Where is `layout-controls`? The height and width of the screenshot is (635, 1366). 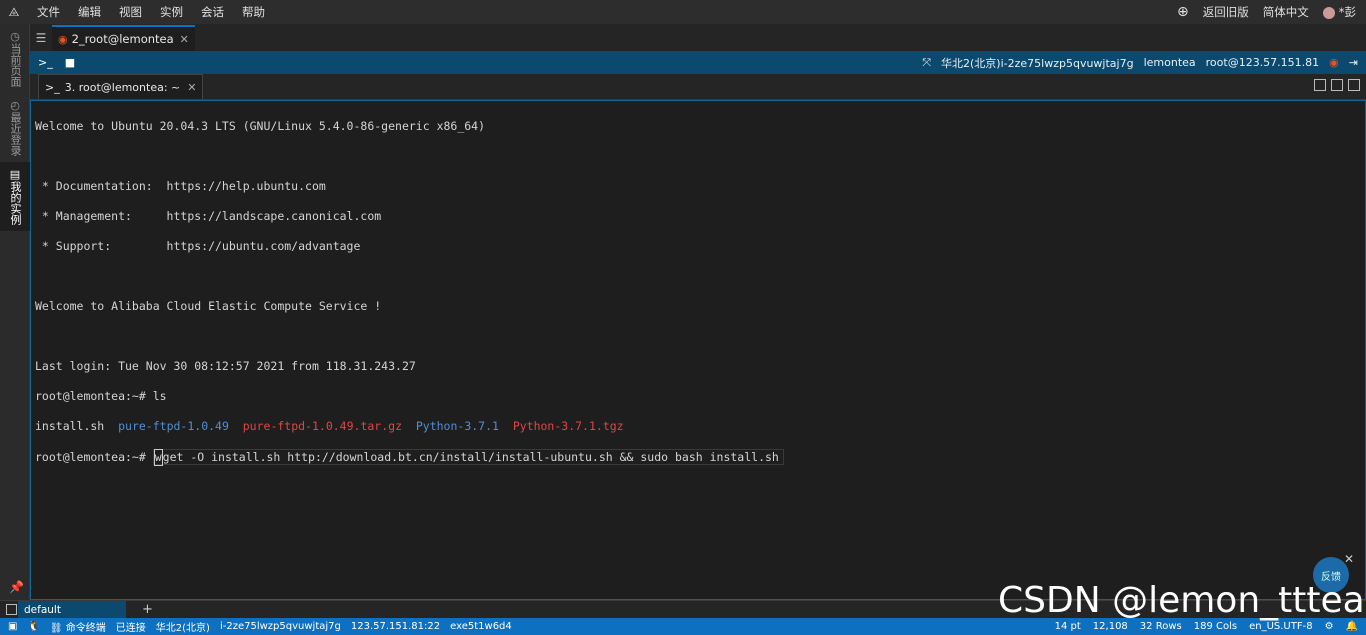
layout-controls is located at coordinates (1337, 85).